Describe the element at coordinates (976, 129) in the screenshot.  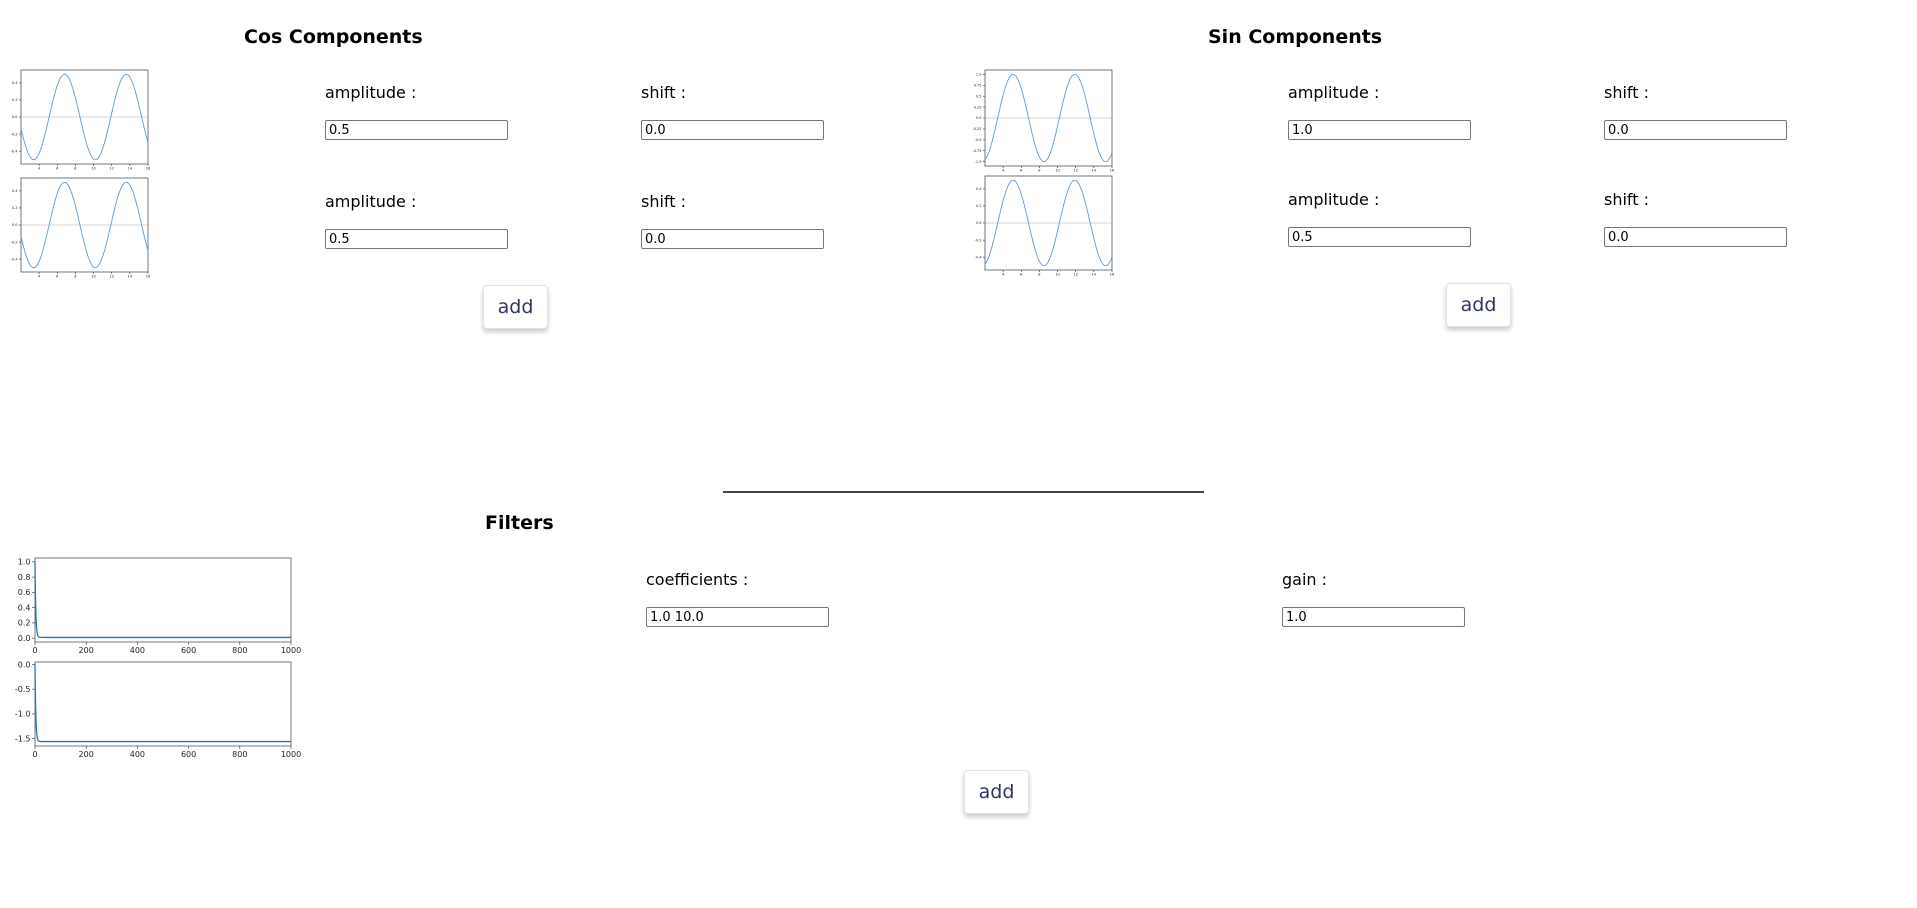
I see `y-tick-label: -0.25` at that location.